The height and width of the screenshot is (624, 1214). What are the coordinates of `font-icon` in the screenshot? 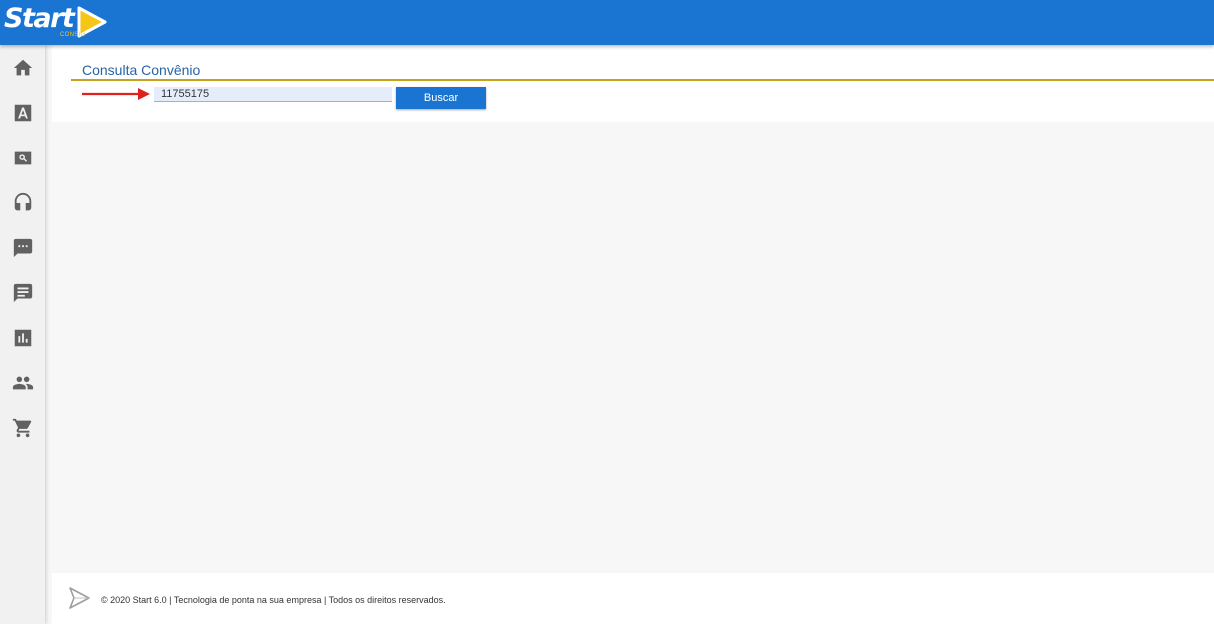 It's located at (22, 113).